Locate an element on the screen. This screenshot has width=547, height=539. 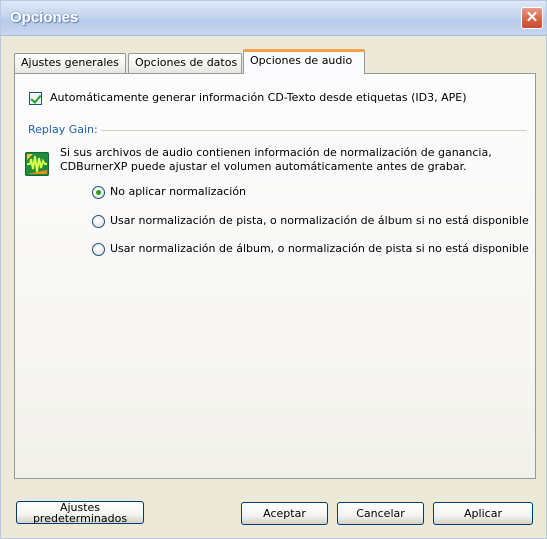
cdtext-checkbox is located at coordinates (35, 98).